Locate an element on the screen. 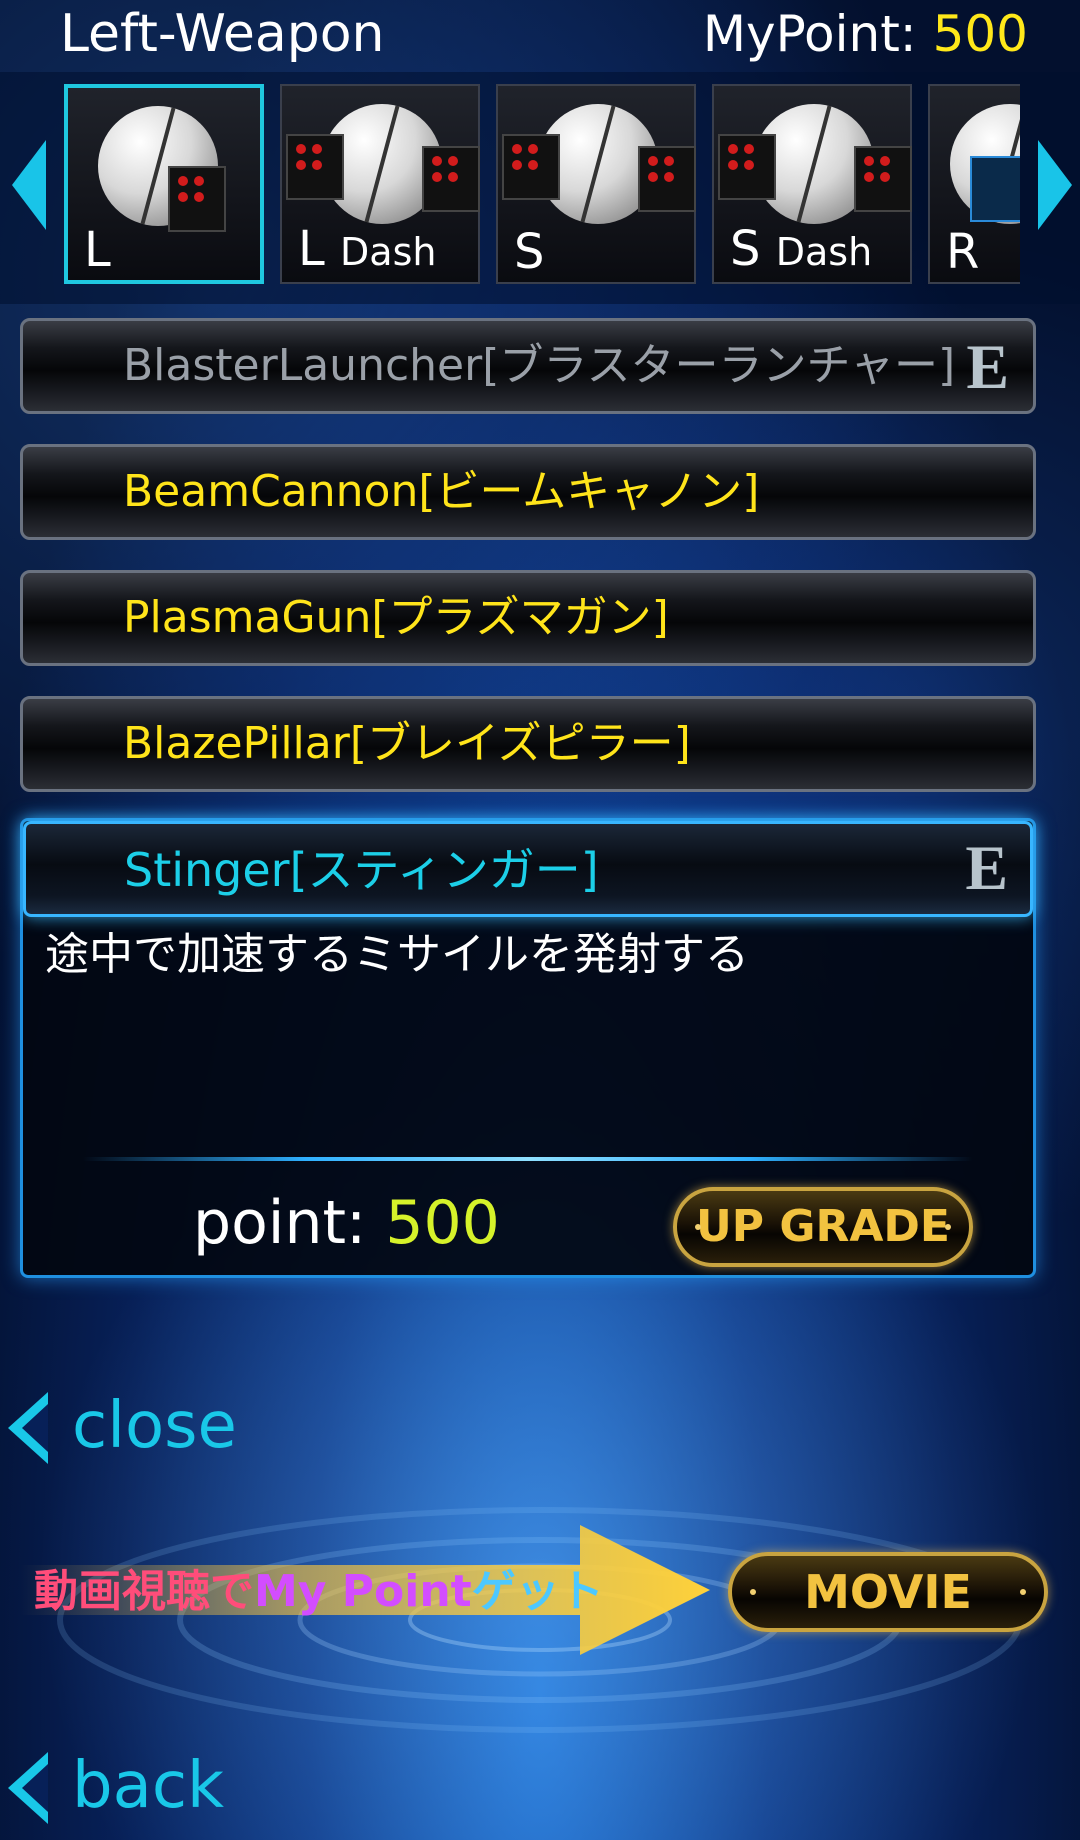 Image resolution: width=1080 pixels, height=1840 pixels. close-label: close is located at coordinates (154, 1426).